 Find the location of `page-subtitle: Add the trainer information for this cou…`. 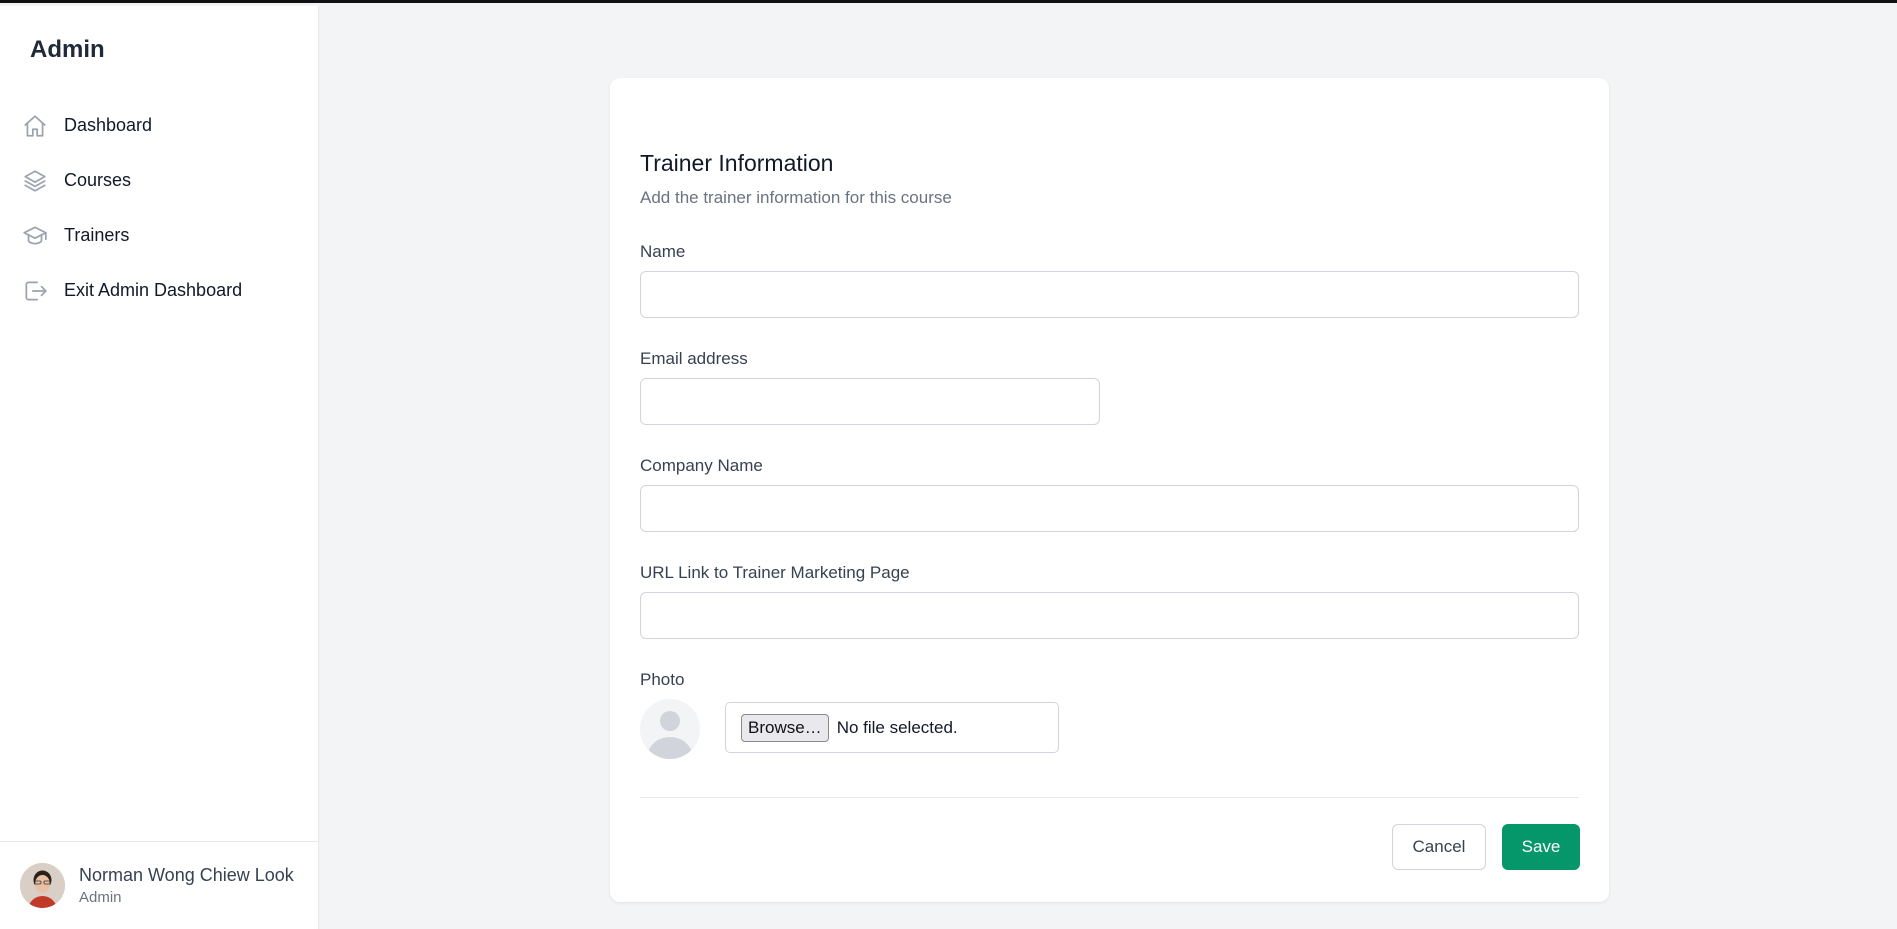

page-subtitle: Add the trainer information for this cou… is located at coordinates (796, 197).